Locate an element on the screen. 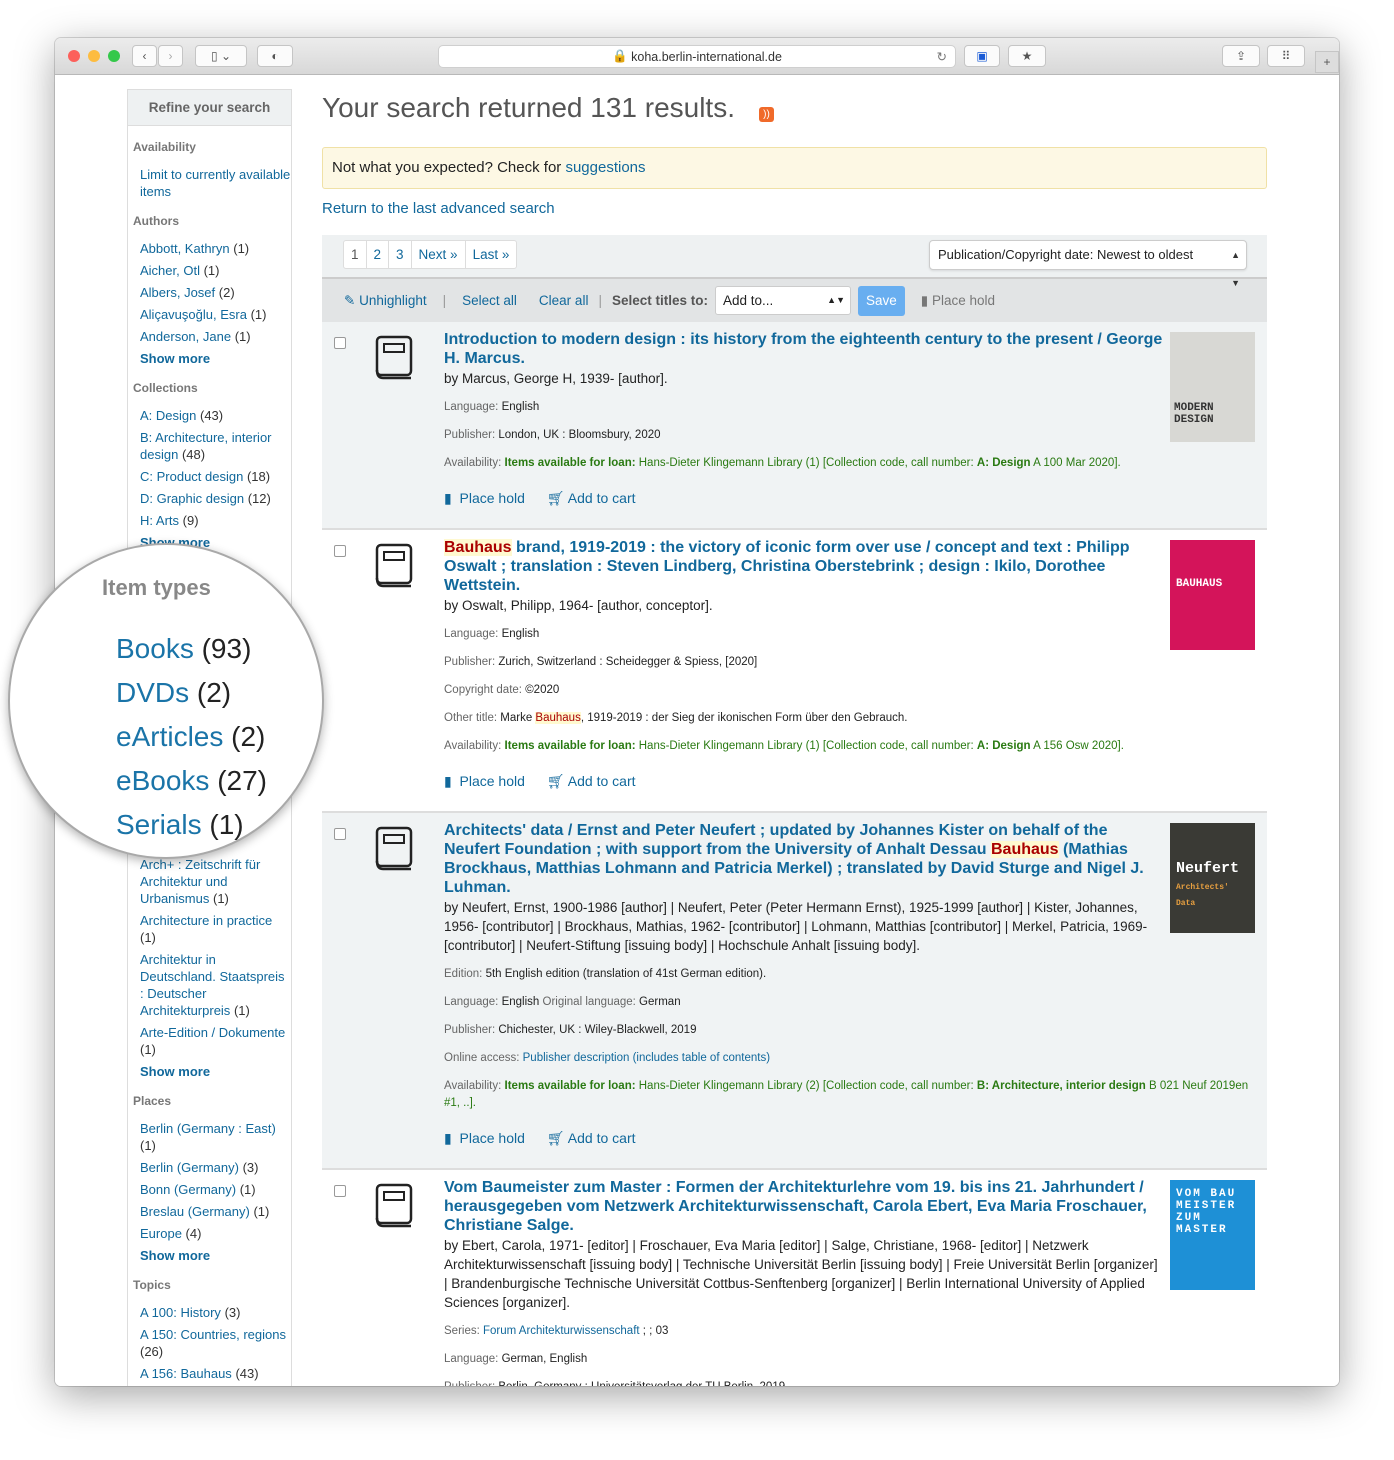  facet-link: Berlin (Germany) is located at coordinates (189, 1167).